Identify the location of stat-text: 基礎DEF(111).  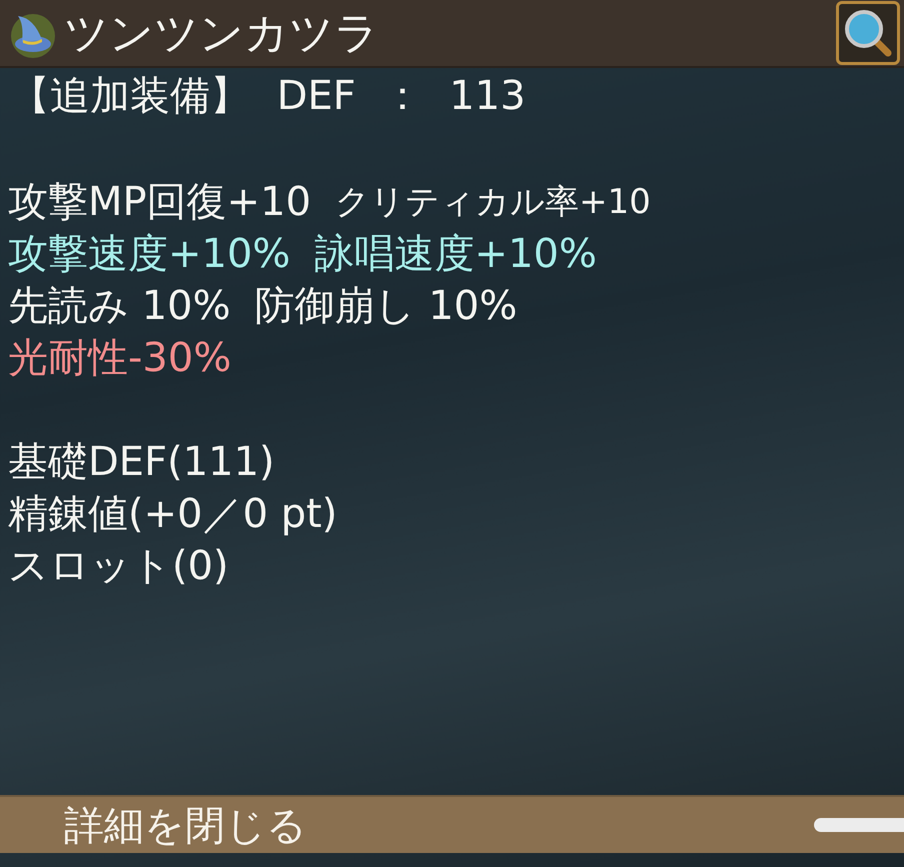
(141, 462).